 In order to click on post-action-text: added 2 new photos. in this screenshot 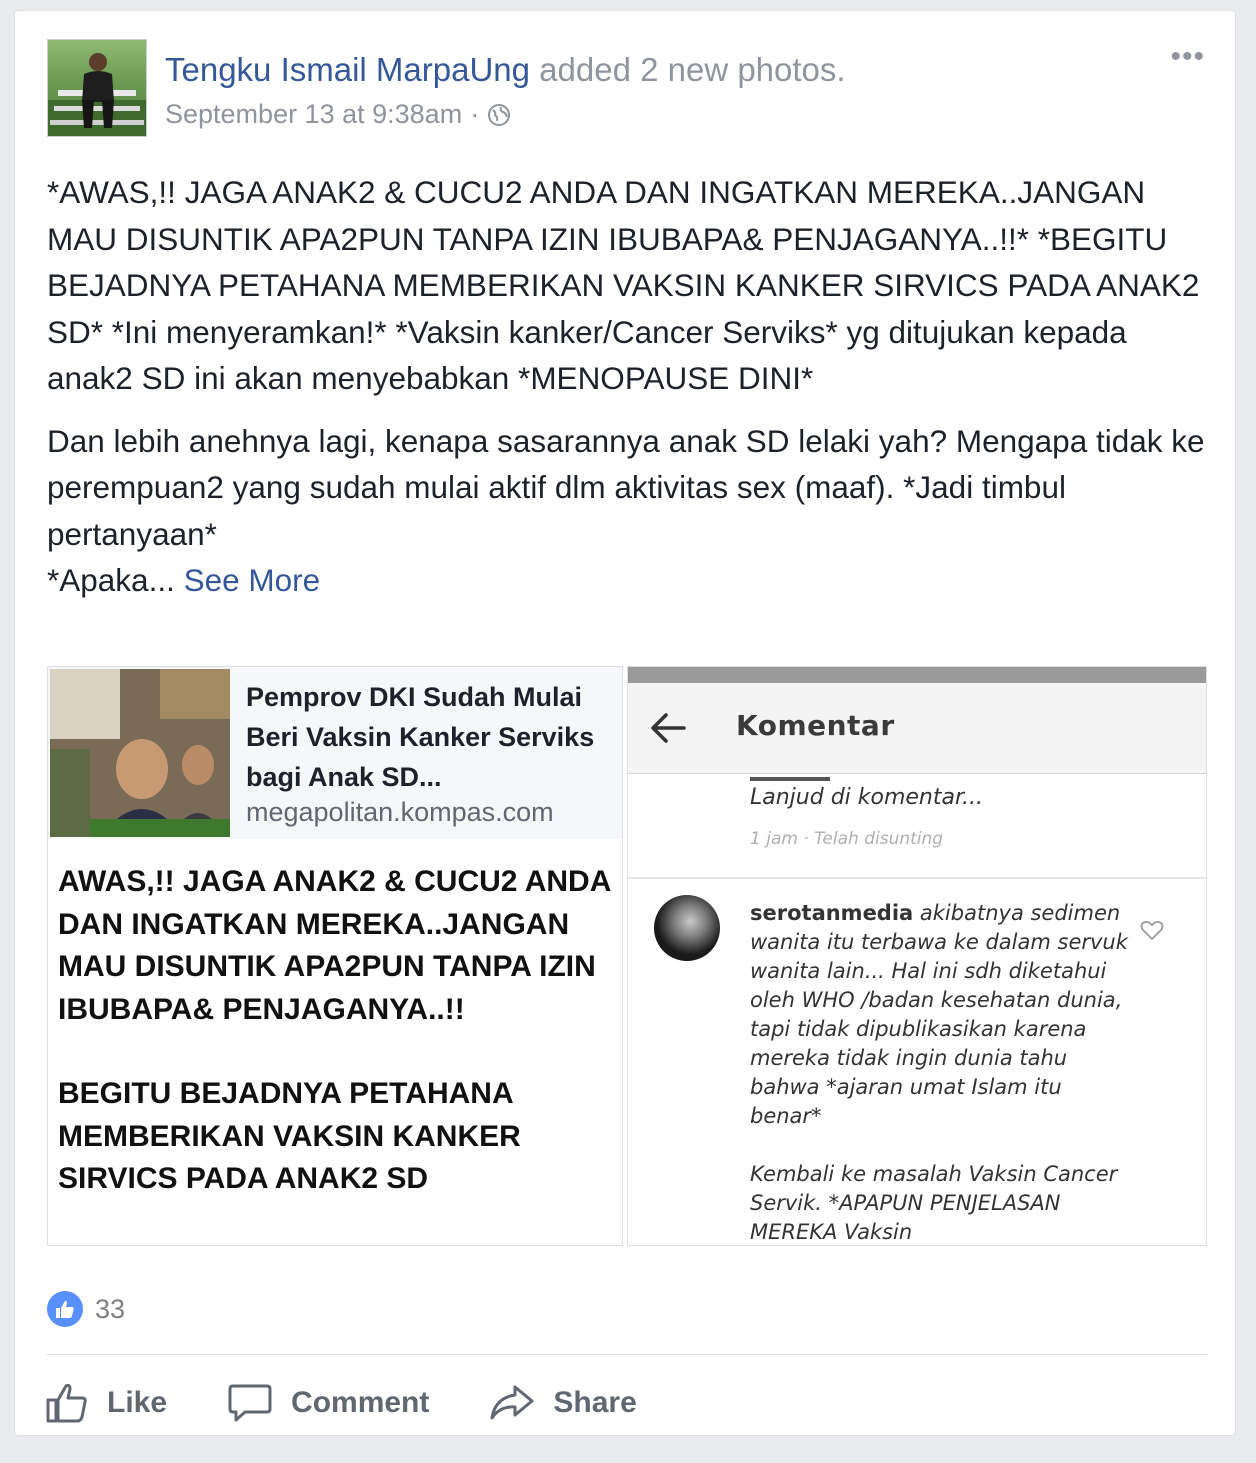, I will do `click(692, 69)`.